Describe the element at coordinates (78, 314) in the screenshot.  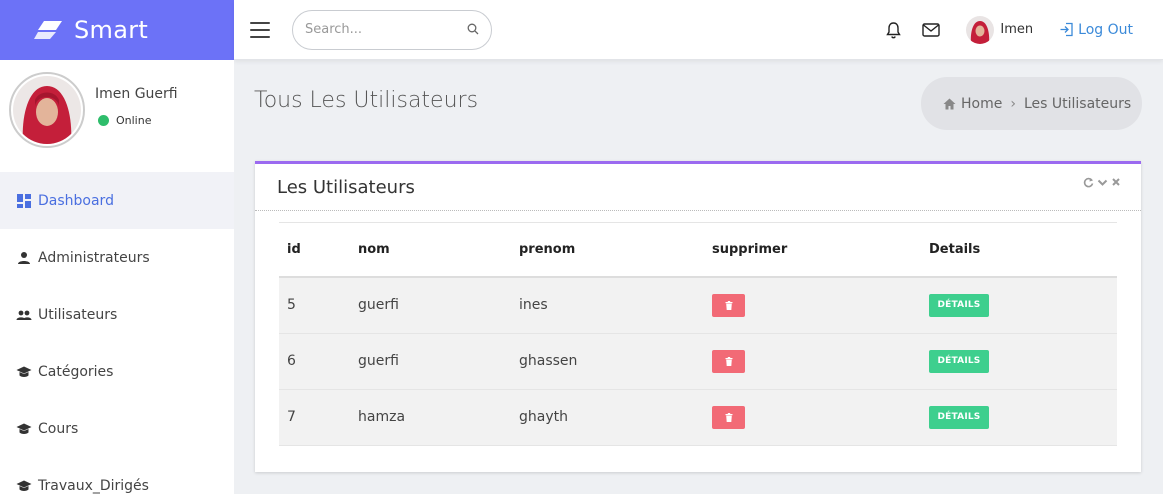
I see `sidebar-item-label: Utilisateurs` at that location.